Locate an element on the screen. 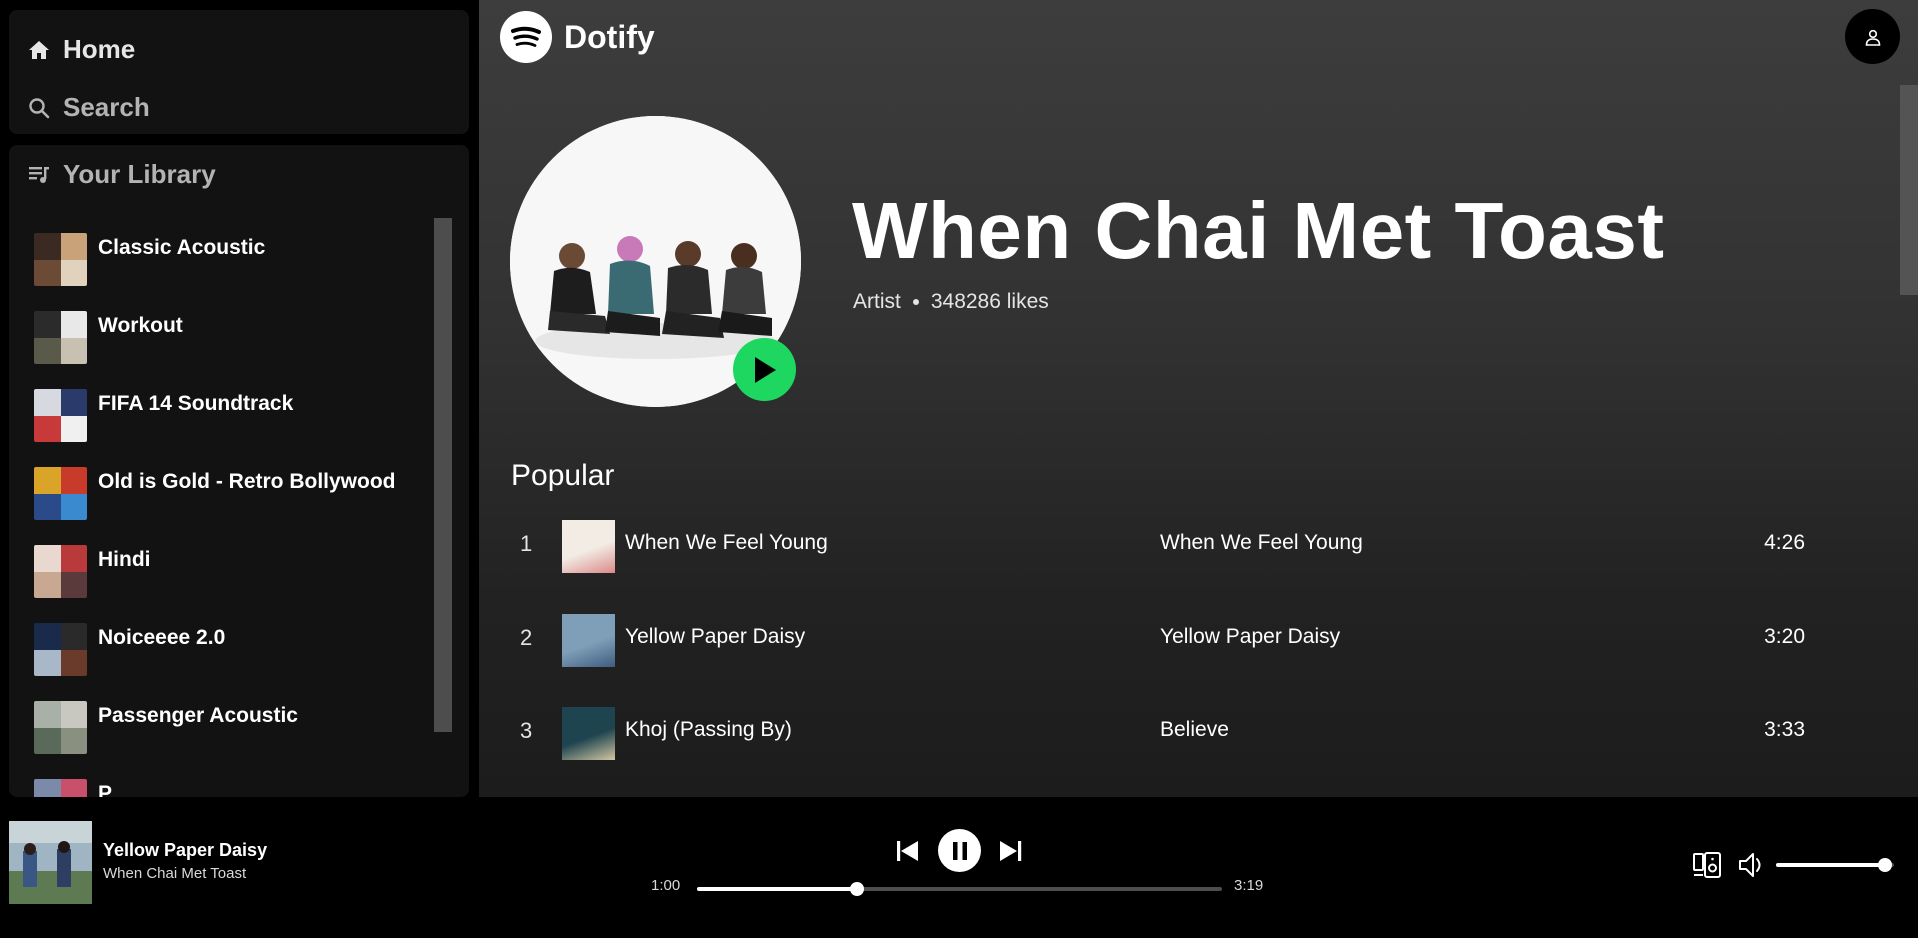  playlist-name: Workout is located at coordinates (140, 325).